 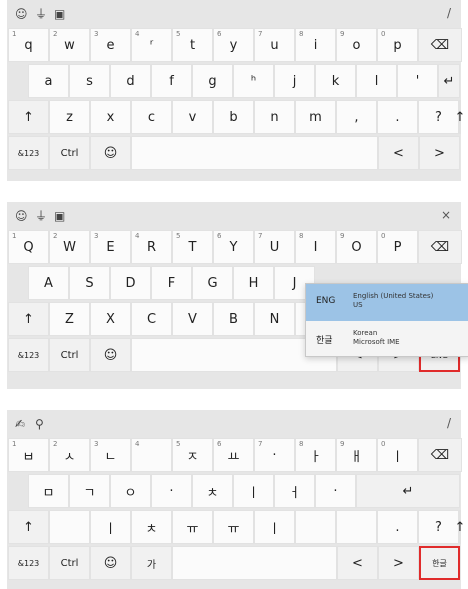 I want to click on key-H: H, so click(x=253, y=283).